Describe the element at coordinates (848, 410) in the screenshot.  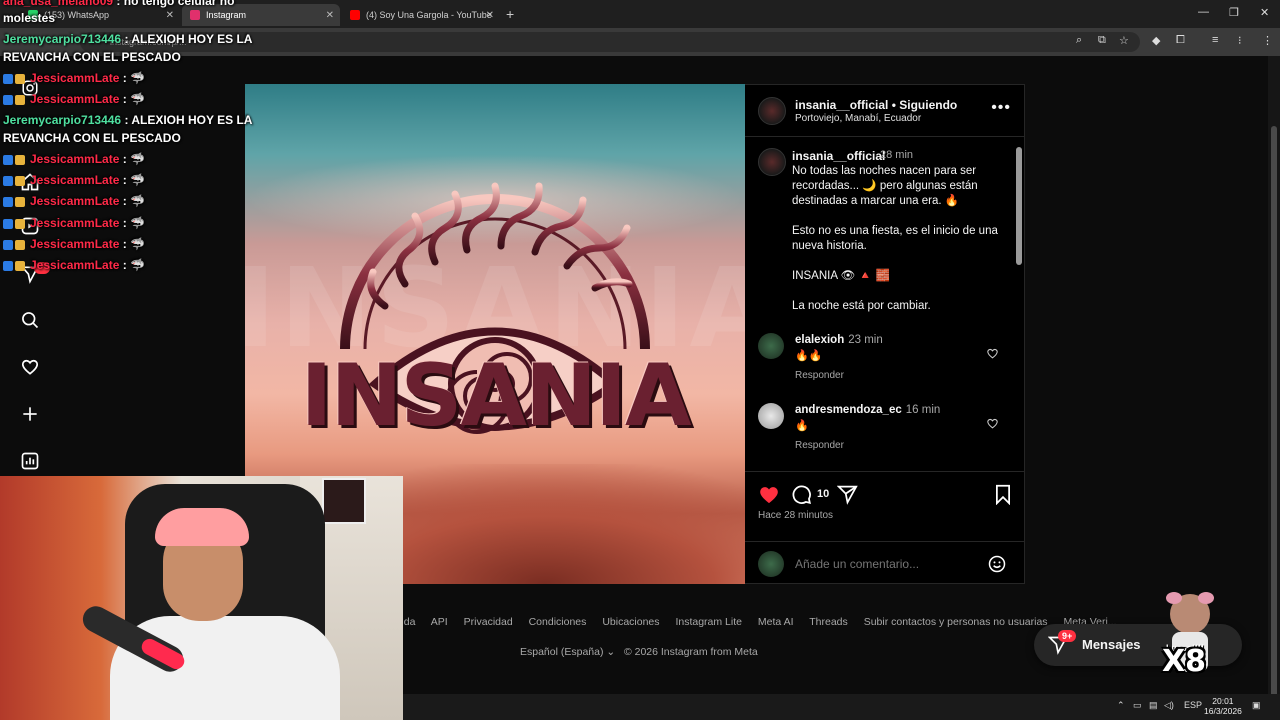
I see `comment-username: andresmendoza_ec` at that location.